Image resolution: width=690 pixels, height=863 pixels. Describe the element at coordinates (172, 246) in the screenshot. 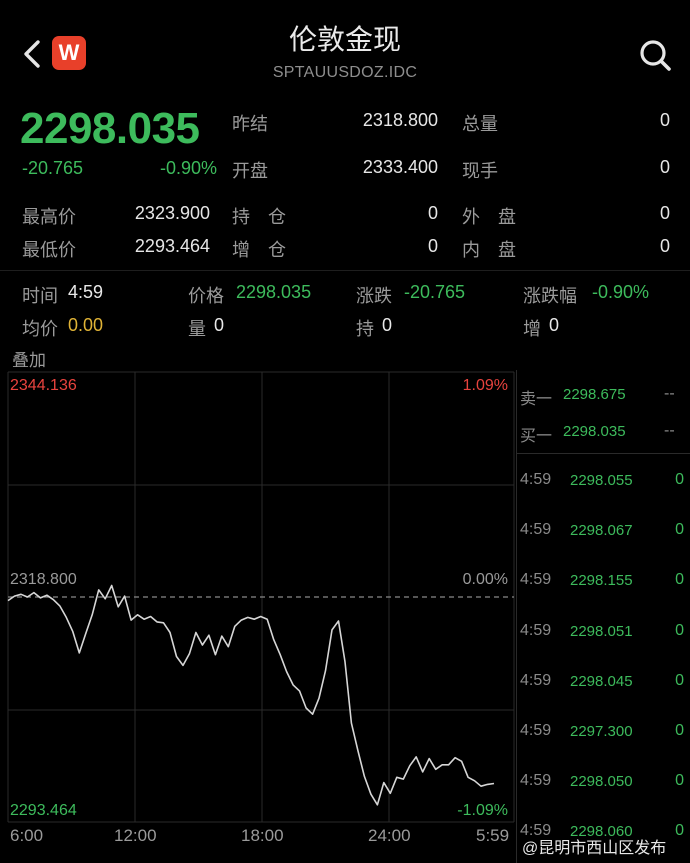

I see `low-value: 2293.464` at that location.